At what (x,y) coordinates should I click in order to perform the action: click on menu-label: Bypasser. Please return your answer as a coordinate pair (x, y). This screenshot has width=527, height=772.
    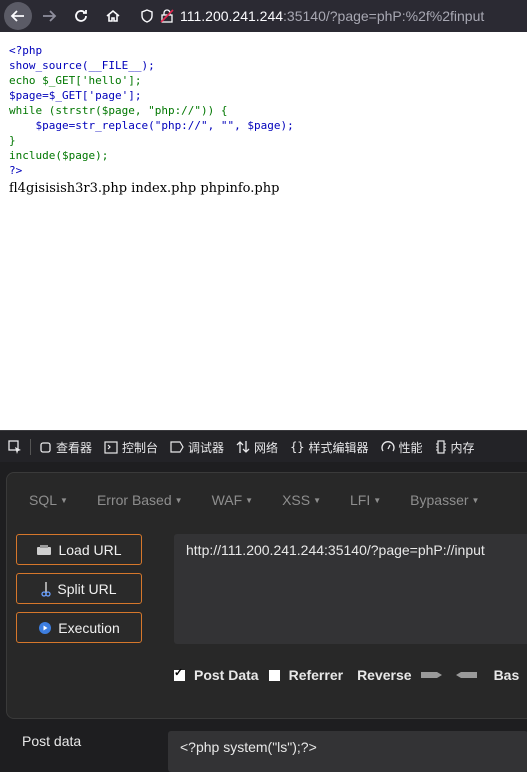
    Looking at the image, I should click on (439, 500).